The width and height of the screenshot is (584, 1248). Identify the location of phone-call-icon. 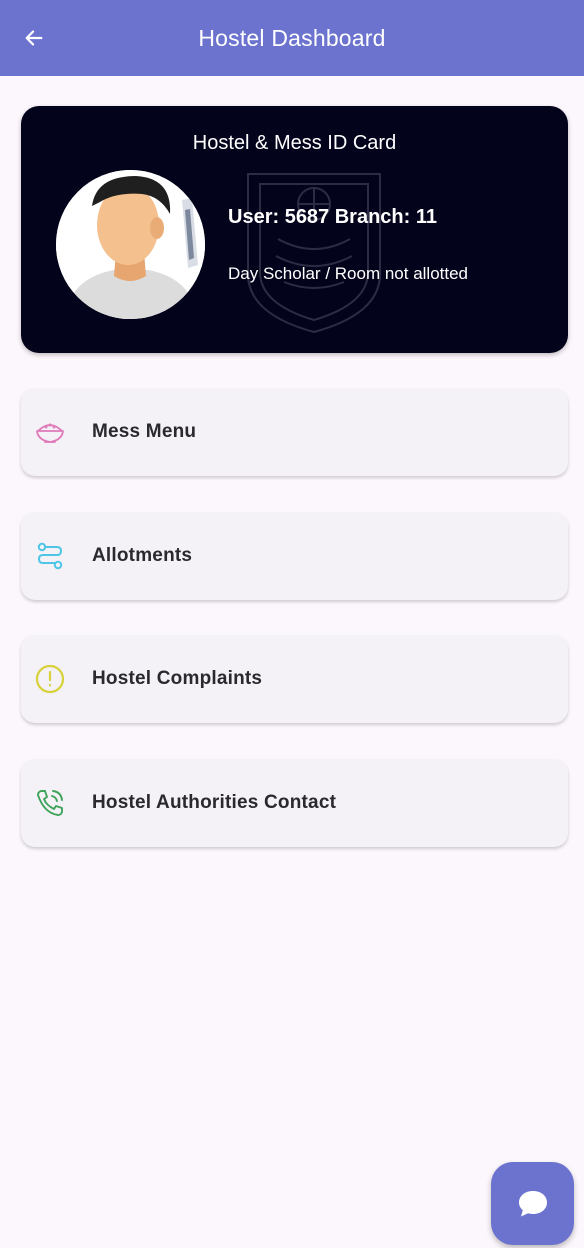
(50, 803).